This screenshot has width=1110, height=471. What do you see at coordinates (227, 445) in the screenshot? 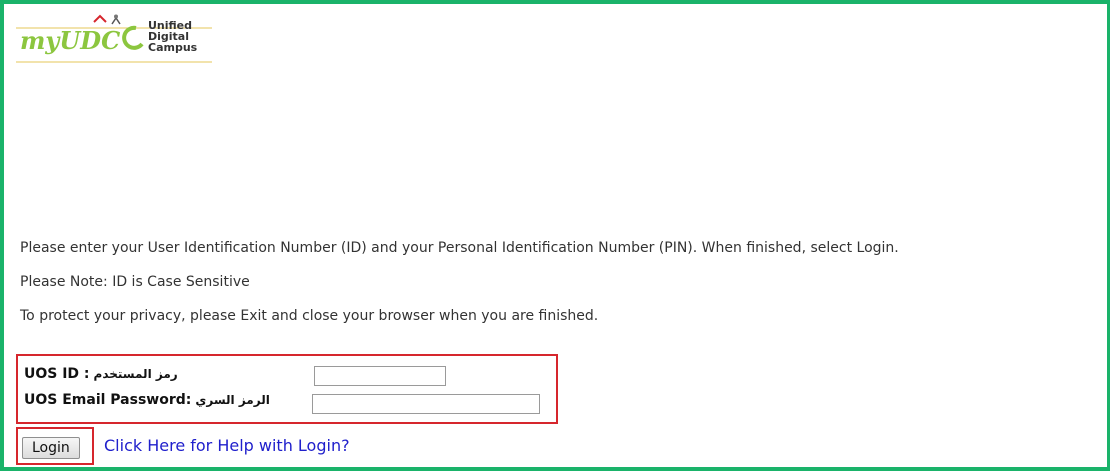
I see `login-help-link: Click Here for Help with Login?` at bounding box center [227, 445].